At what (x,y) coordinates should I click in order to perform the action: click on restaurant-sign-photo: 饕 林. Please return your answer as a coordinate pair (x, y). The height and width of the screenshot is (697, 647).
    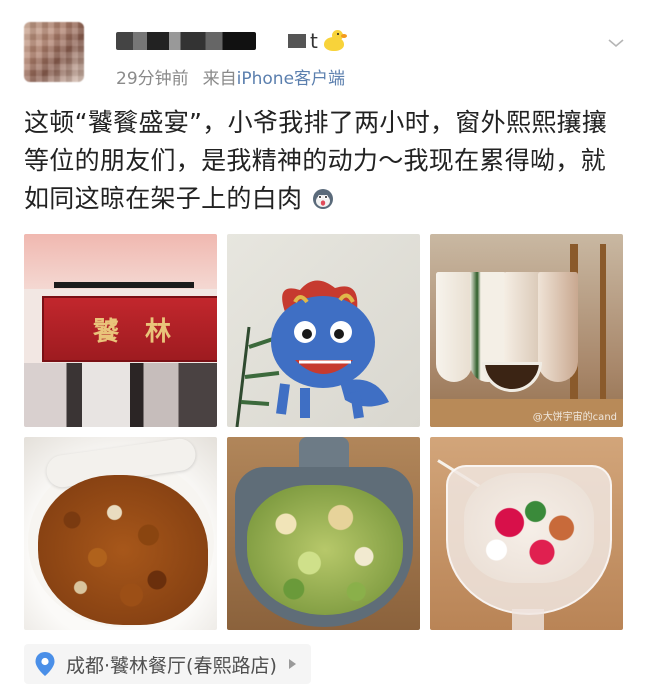
    Looking at the image, I should click on (120, 330).